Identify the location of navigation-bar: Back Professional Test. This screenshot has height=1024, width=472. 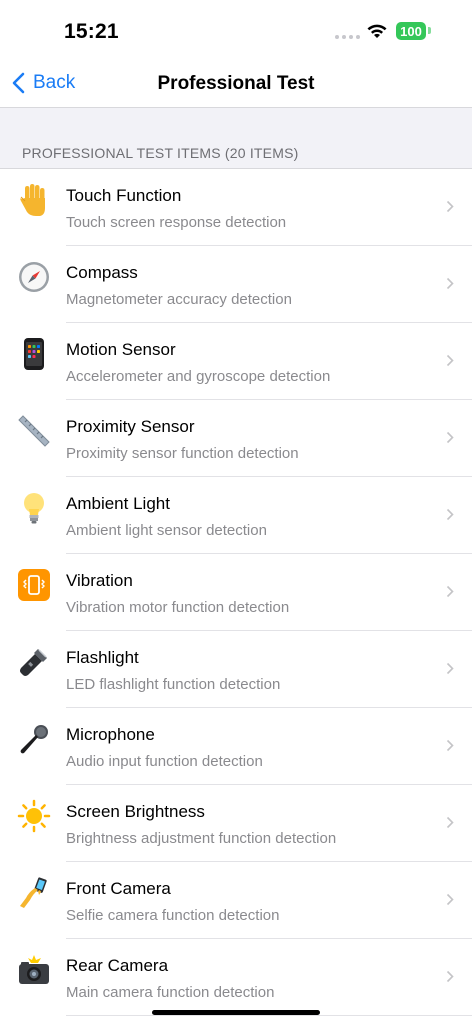
(236, 84).